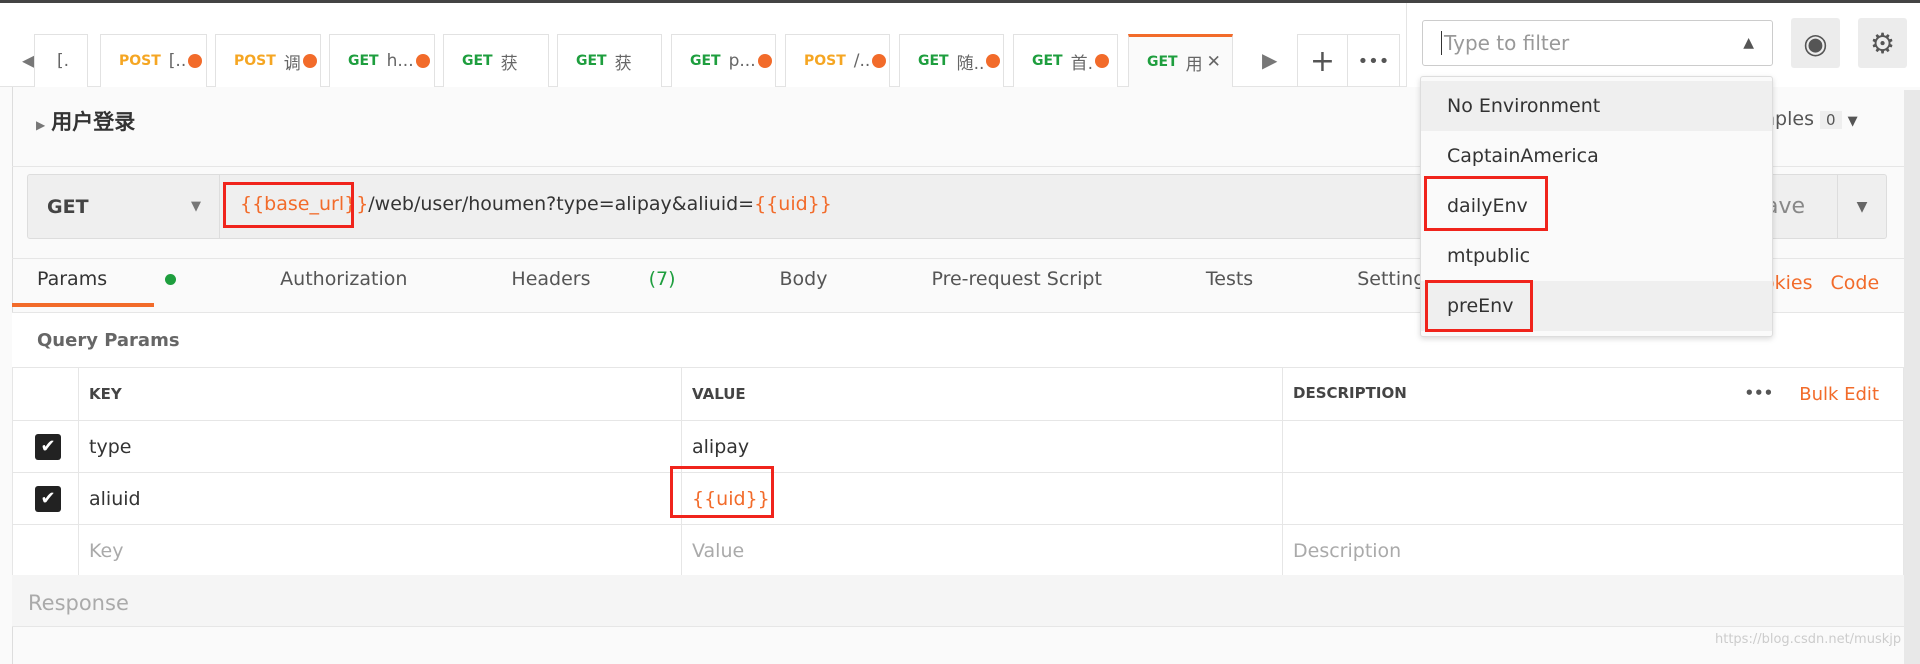 The width and height of the screenshot is (1920, 664). What do you see at coordinates (793, 204) in the screenshot?
I see `url-var-uid: {{uid}}` at bounding box center [793, 204].